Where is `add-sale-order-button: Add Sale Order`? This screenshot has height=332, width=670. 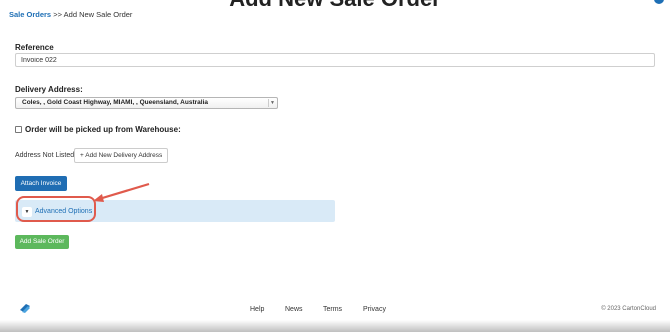
add-sale-order-button: Add Sale Order is located at coordinates (42, 242).